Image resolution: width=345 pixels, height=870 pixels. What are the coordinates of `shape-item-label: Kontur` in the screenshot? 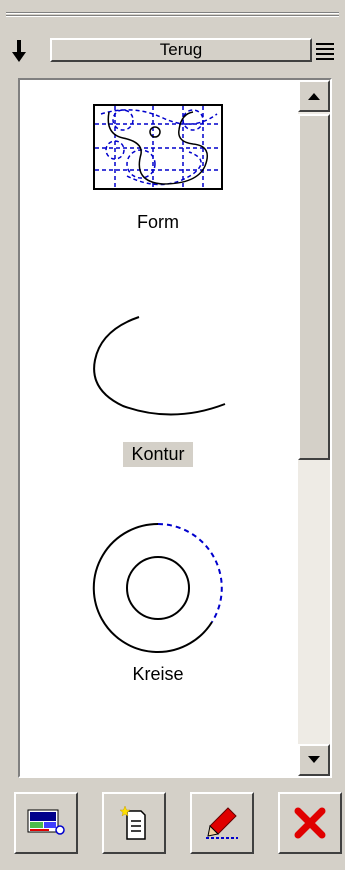 It's located at (158, 454).